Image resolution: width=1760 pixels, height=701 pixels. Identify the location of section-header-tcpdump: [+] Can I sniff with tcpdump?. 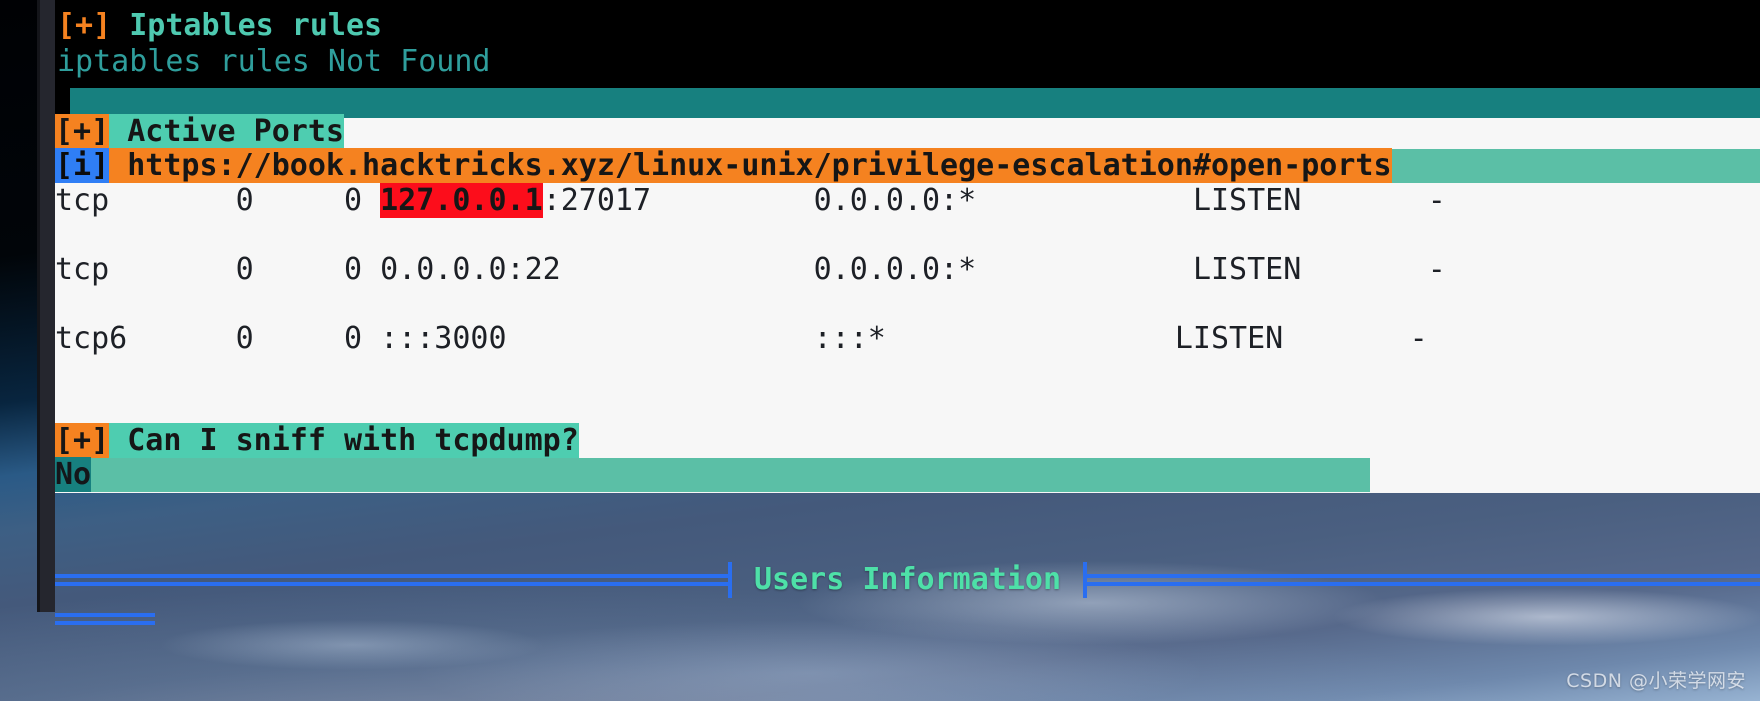
(317, 440).